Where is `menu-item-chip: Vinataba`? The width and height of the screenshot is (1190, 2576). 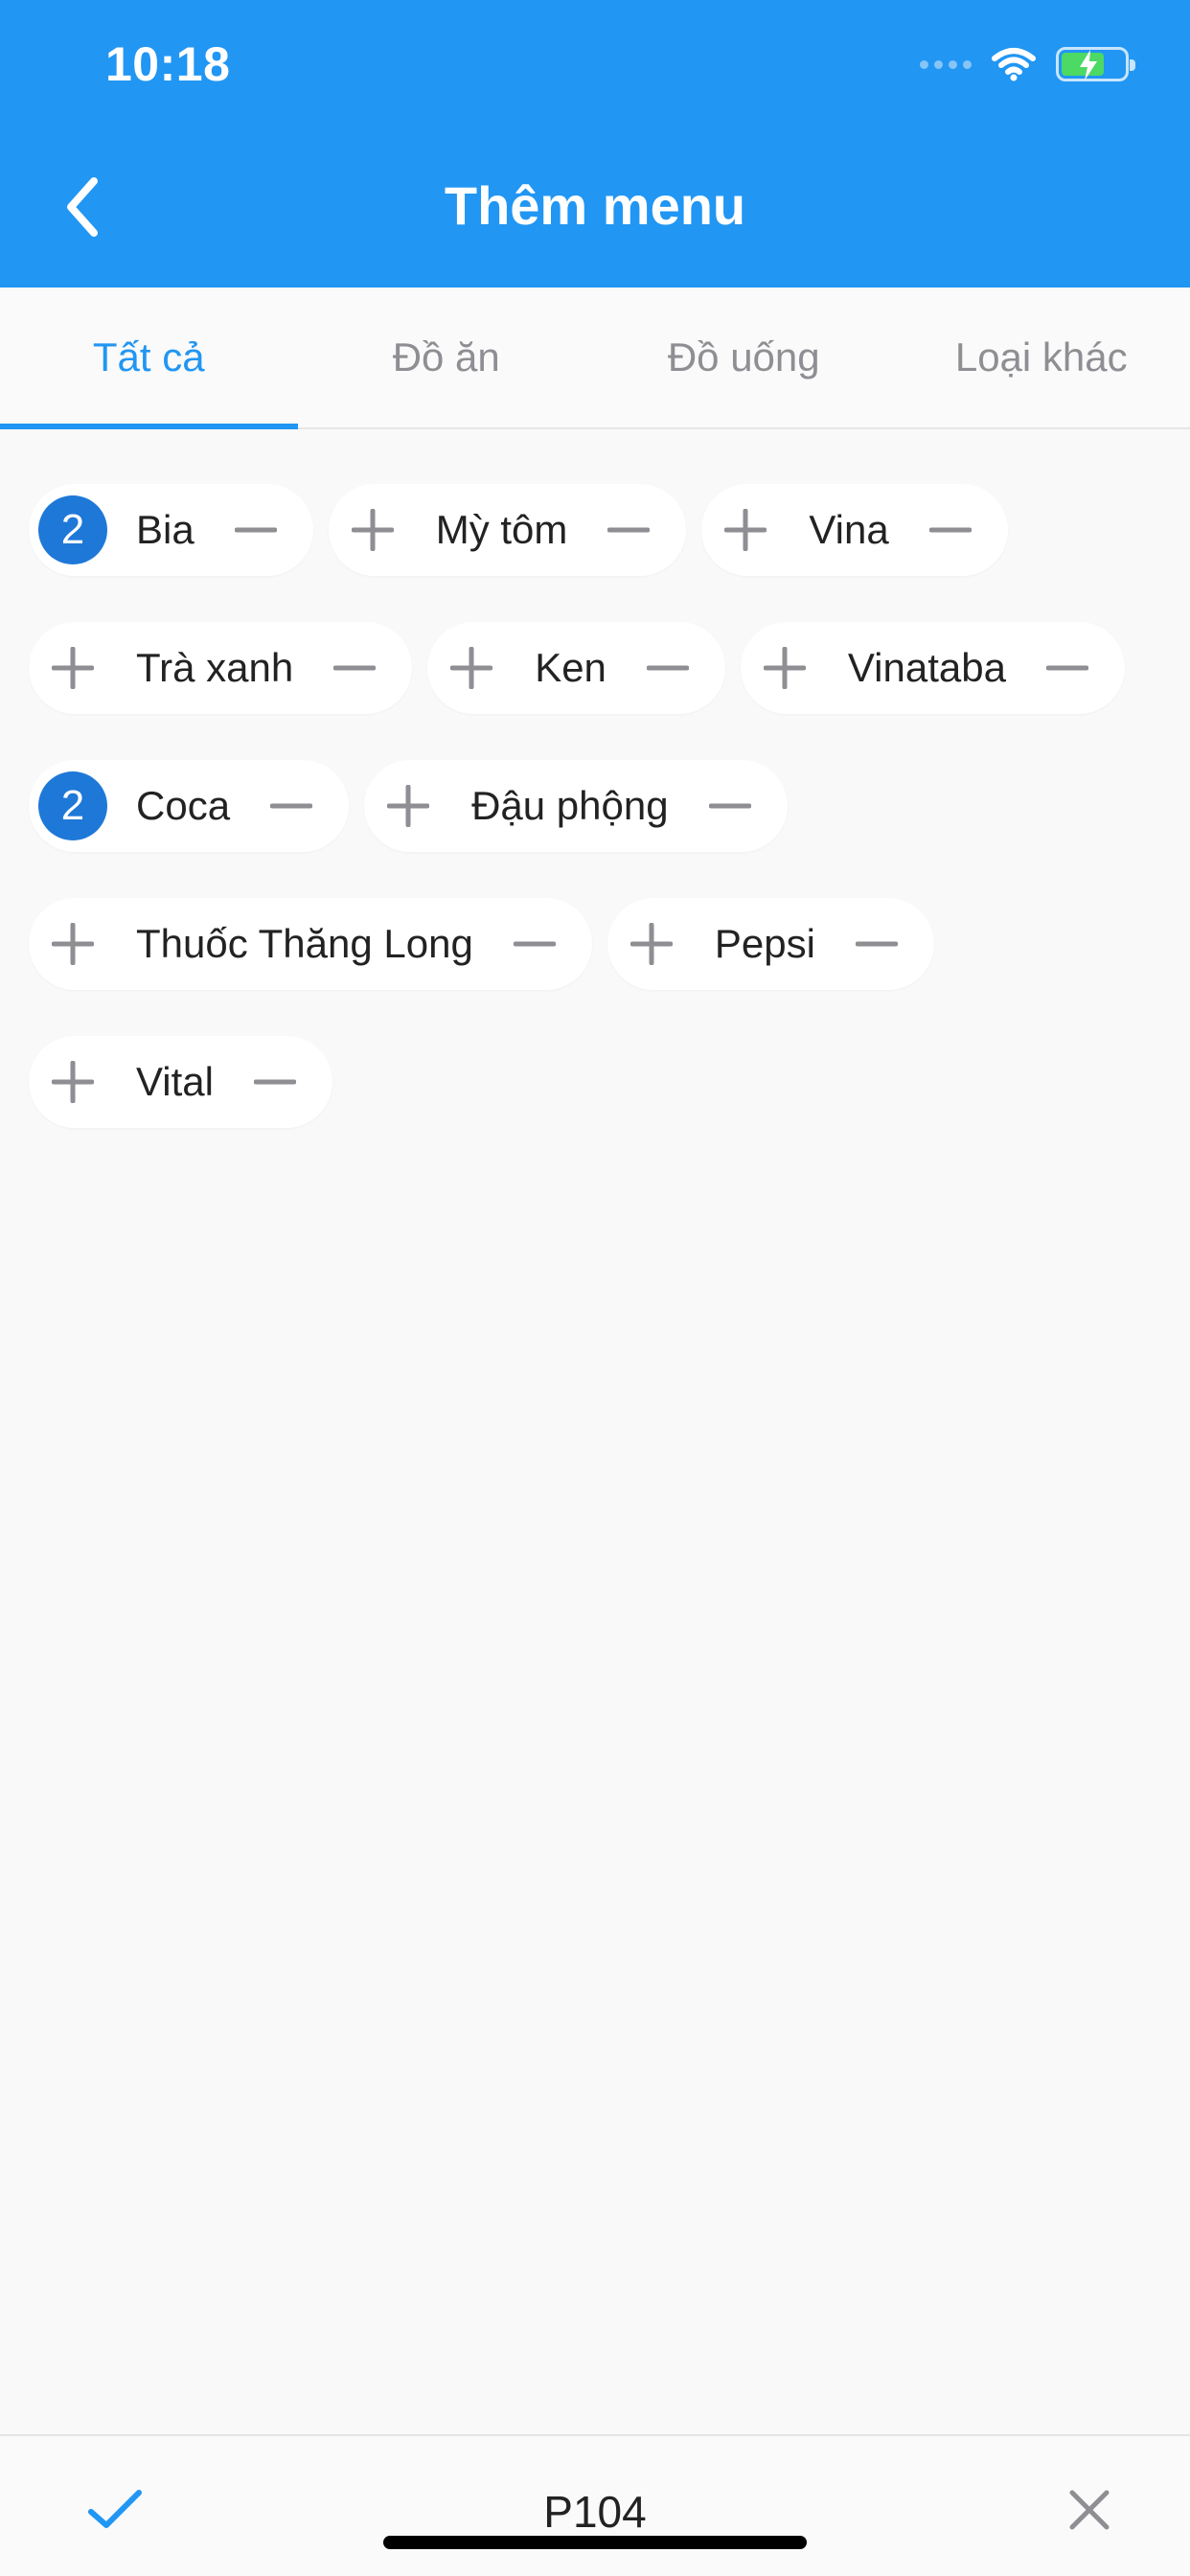
menu-item-chip: Vinataba is located at coordinates (933, 668).